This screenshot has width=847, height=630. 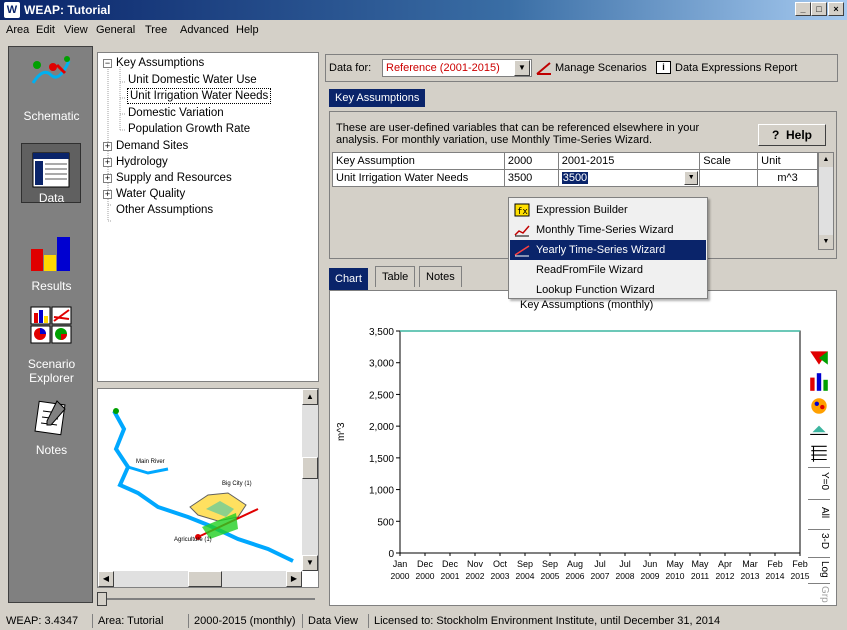 What do you see at coordinates (400, 576) in the screenshot?
I see `x-tick-label-year: 2000` at bounding box center [400, 576].